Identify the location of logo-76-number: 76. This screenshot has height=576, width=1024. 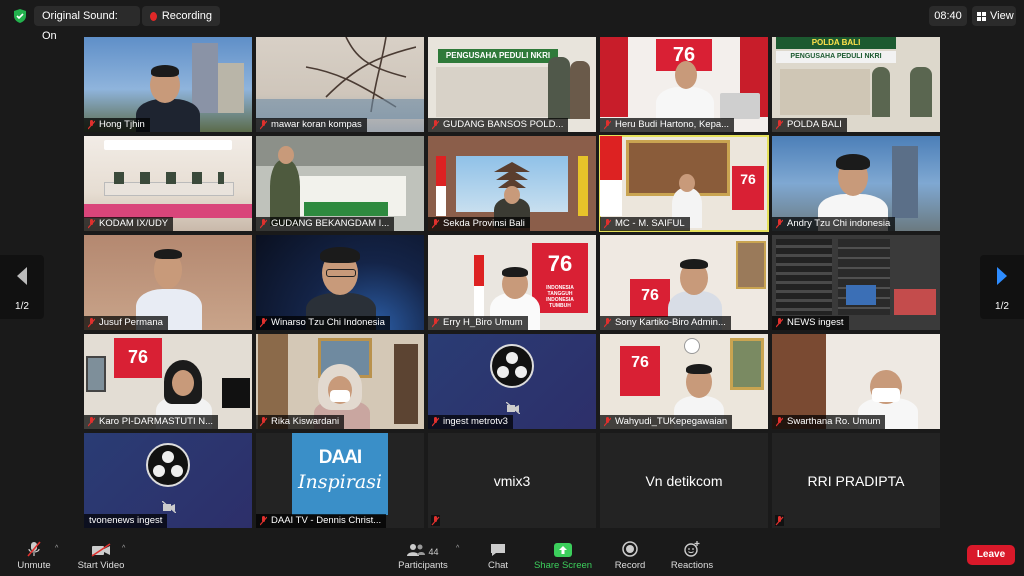
(748, 179).